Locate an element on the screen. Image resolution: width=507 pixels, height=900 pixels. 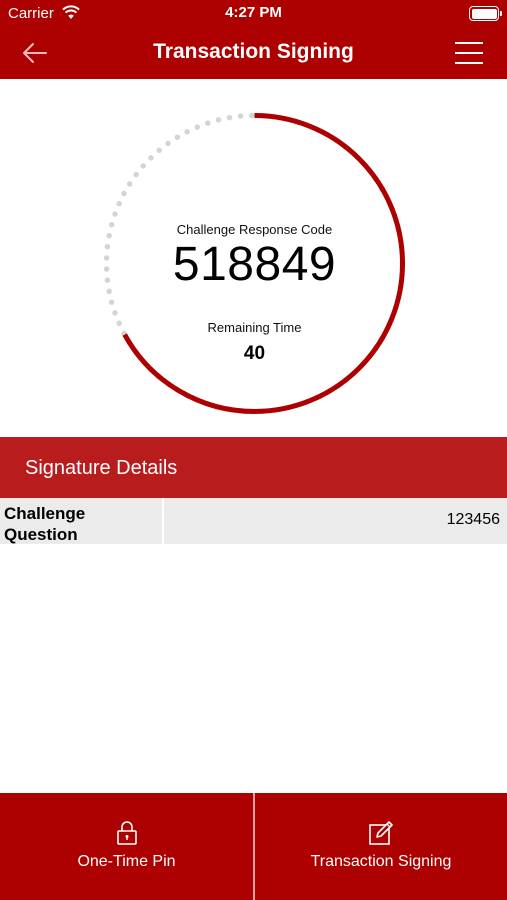
page-title: Transaction Signing is located at coordinates (253, 51).